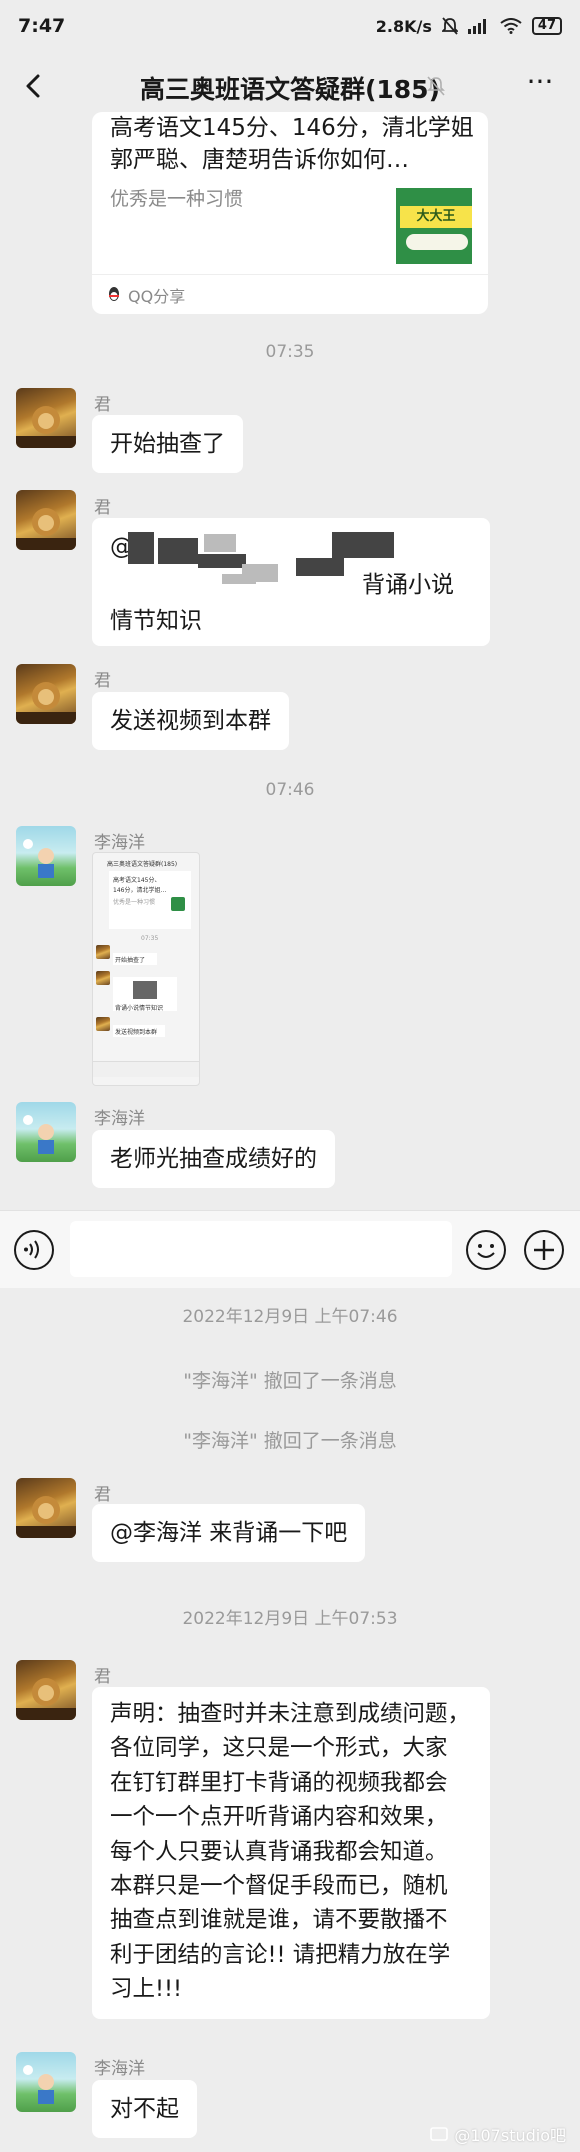 This screenshot has height=2152, width=580. I want to click on mute-icon, so click(436, 86).